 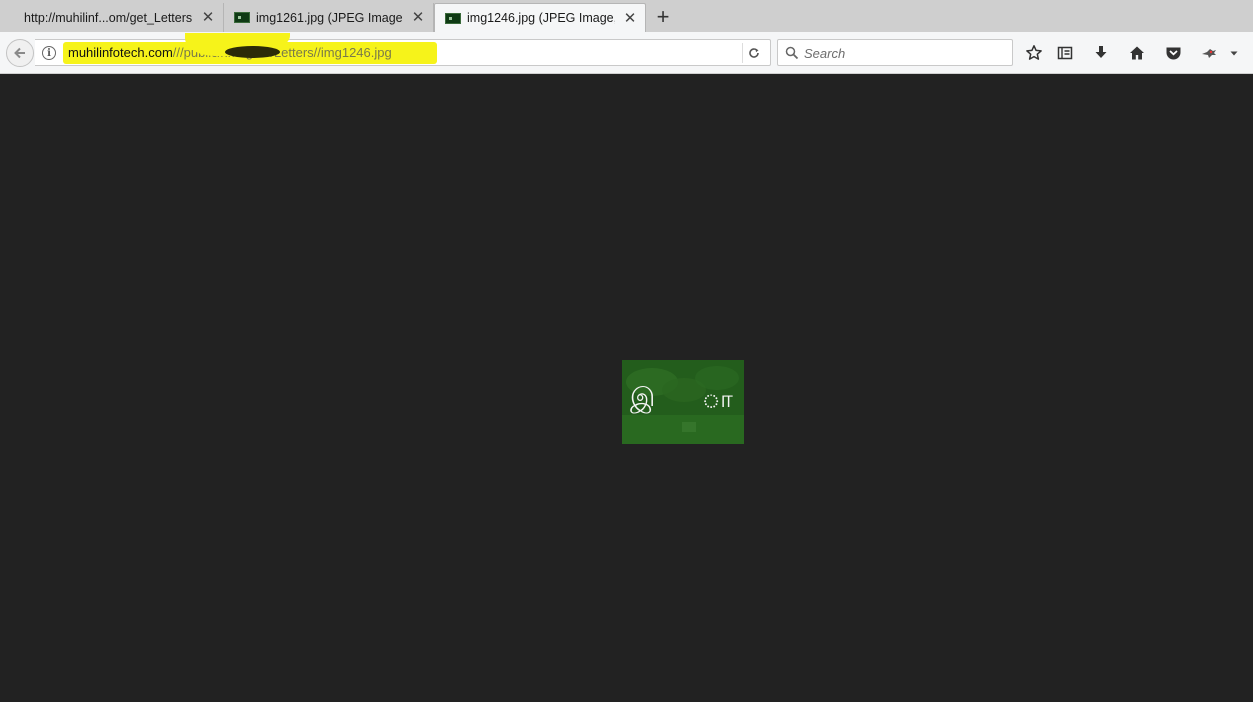 I want to click on search-bar, so click(x=895, y=52).